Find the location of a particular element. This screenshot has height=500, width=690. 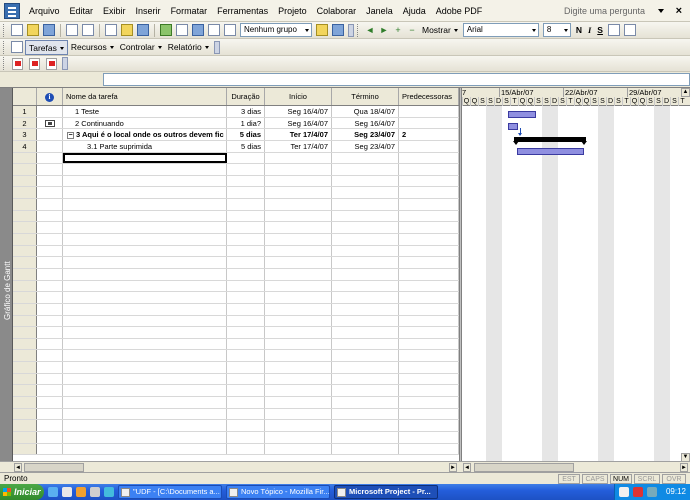

pdf-email-icon is located at coordinates (34, 63).